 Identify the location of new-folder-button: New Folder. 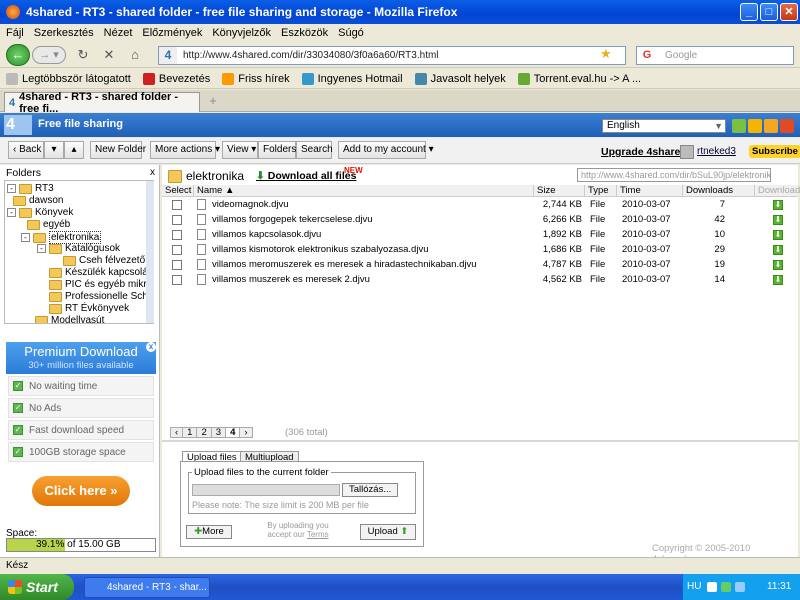
(118, 150).